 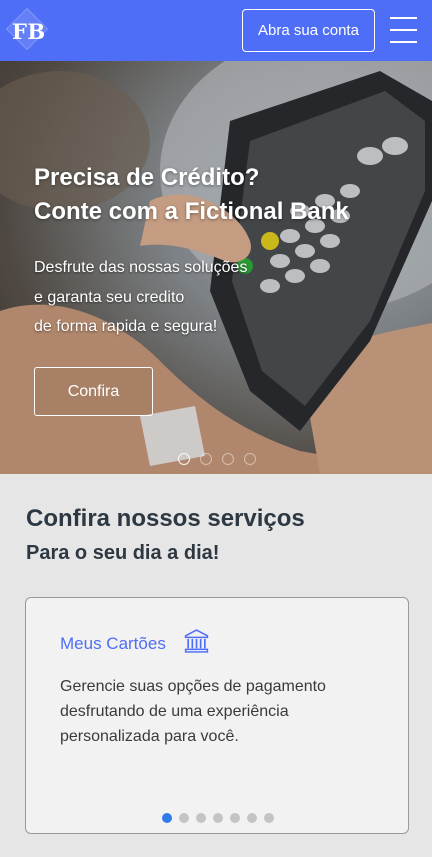 I want to click on logo-text: FB, so click(x=29, y=31).